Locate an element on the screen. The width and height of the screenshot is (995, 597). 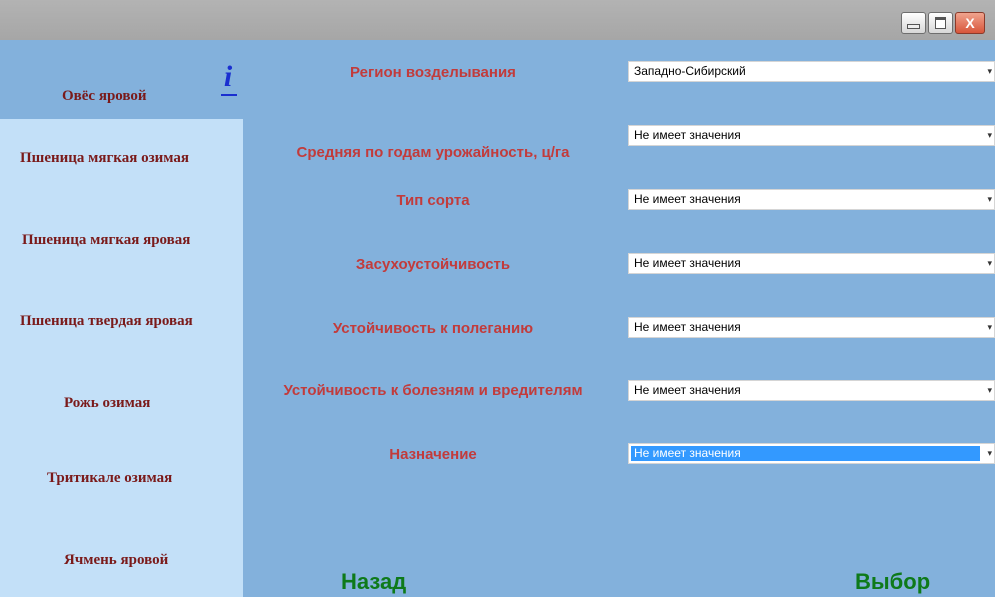
sidebar-item-winter-triticale: Тритикале озимая is located at coordinates (109, 478).